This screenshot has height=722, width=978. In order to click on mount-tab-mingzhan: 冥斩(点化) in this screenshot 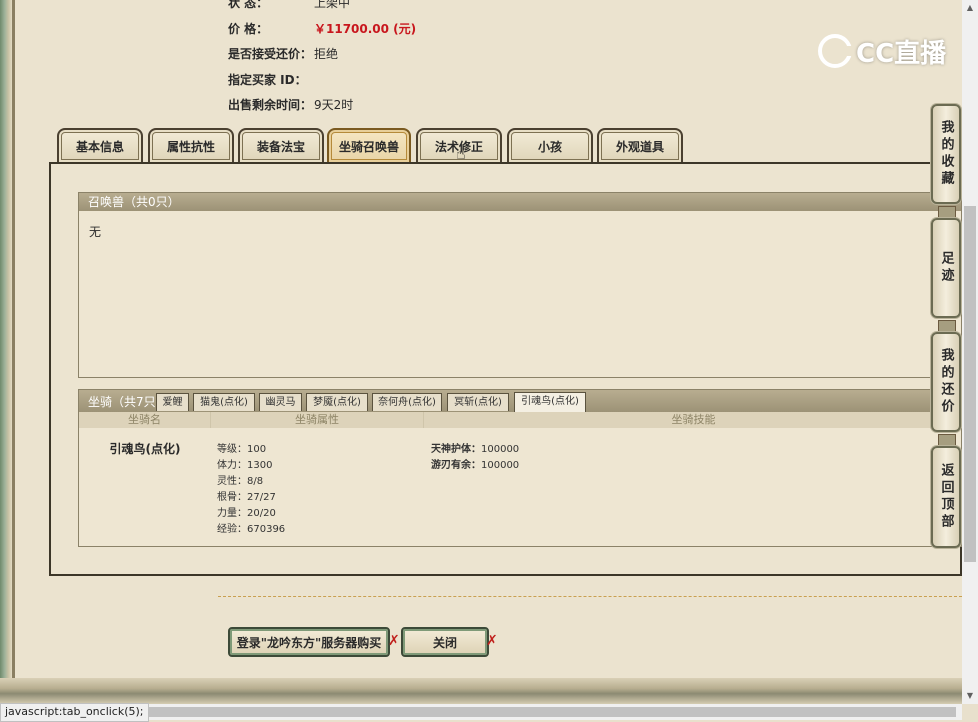, I will do `click(478, 402)`.